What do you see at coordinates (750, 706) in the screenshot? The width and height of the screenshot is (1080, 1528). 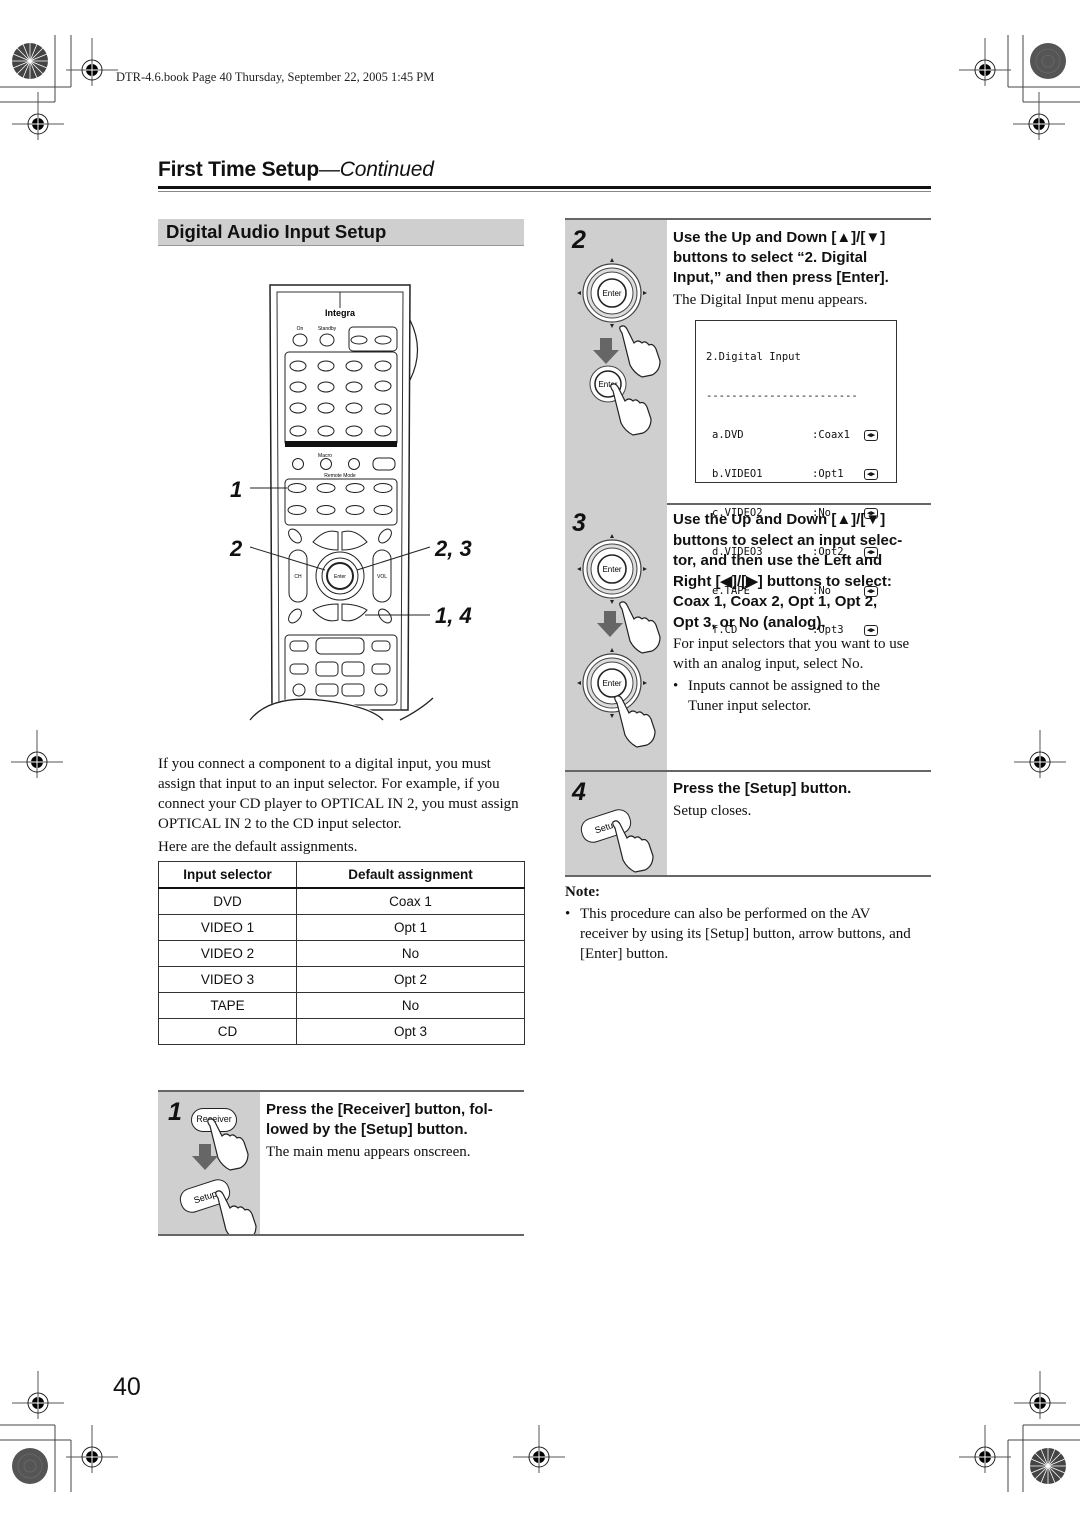 I see `step-bullet-line: Tuner input selector.` at bounding box center [750, 706].